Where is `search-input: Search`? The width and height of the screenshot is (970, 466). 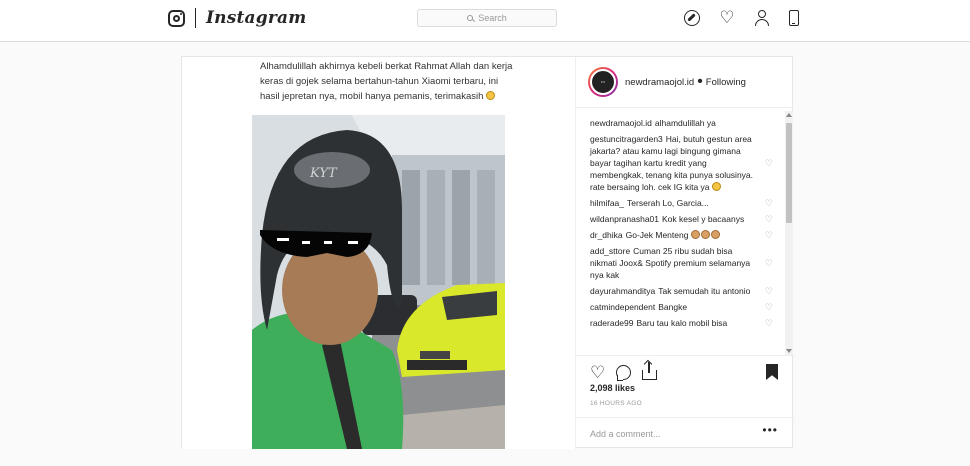 search-input: Search is located at coordinates (487, 18).